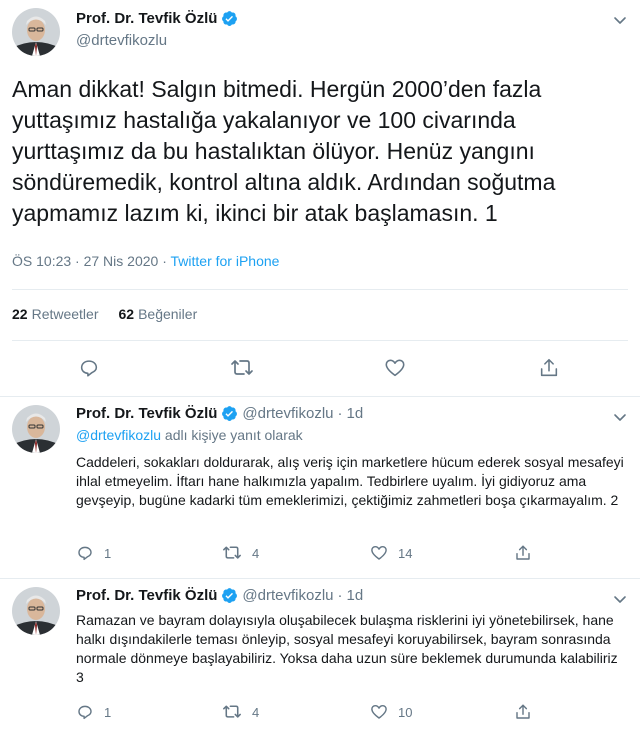 The height and width of the screenshot is (729, 640). Describe the element at coordinates (225, 261) in the screenshot. I see `tweet-source: Twitter for iPhone` at that location.